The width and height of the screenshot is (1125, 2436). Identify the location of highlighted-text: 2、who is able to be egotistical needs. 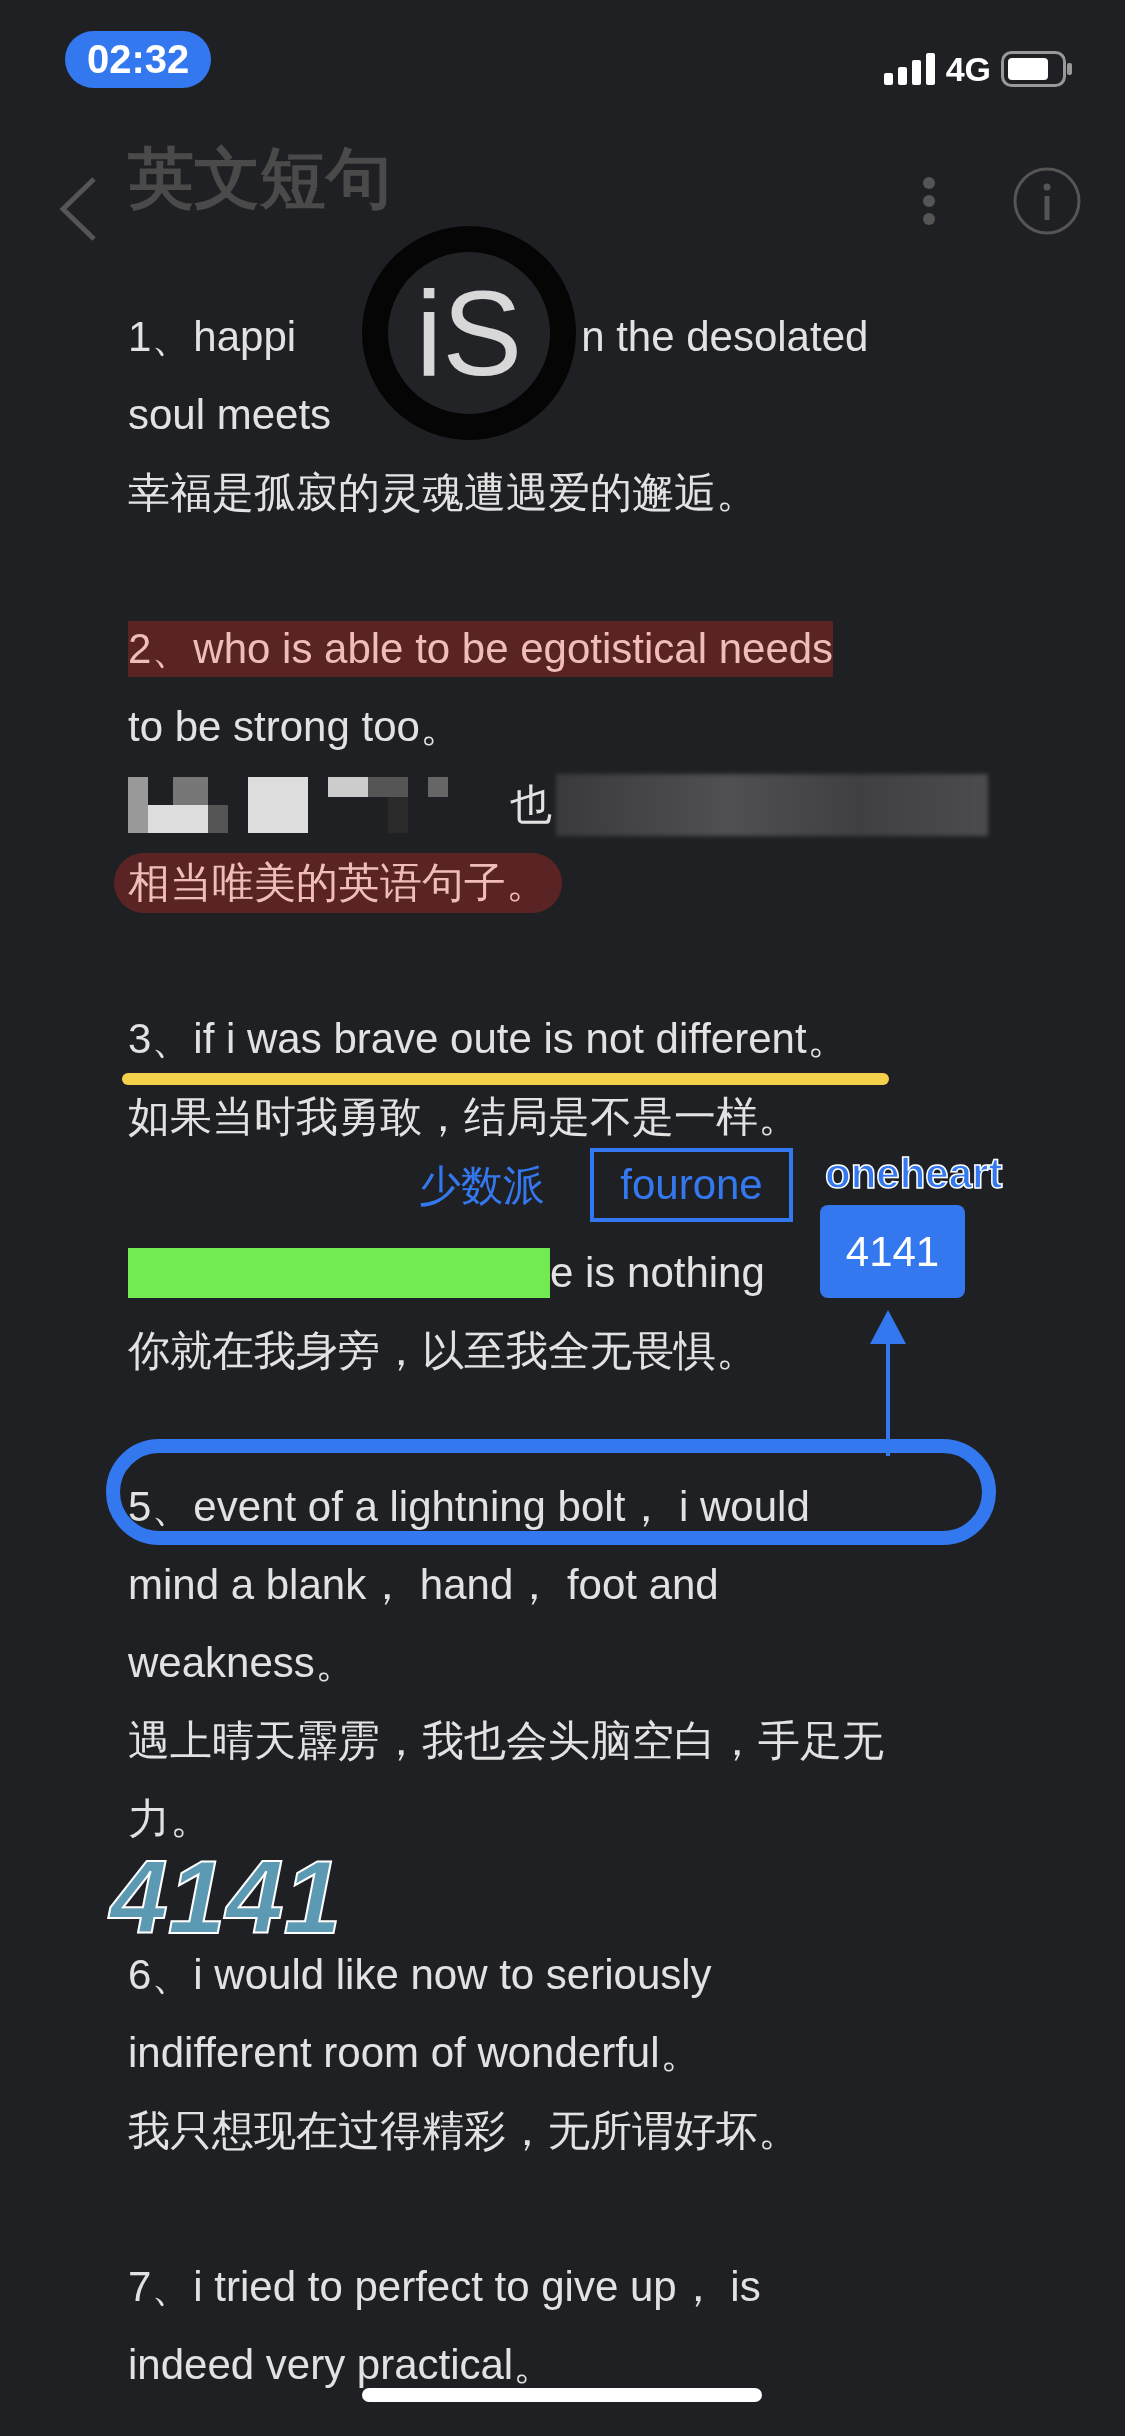
(481, 649).